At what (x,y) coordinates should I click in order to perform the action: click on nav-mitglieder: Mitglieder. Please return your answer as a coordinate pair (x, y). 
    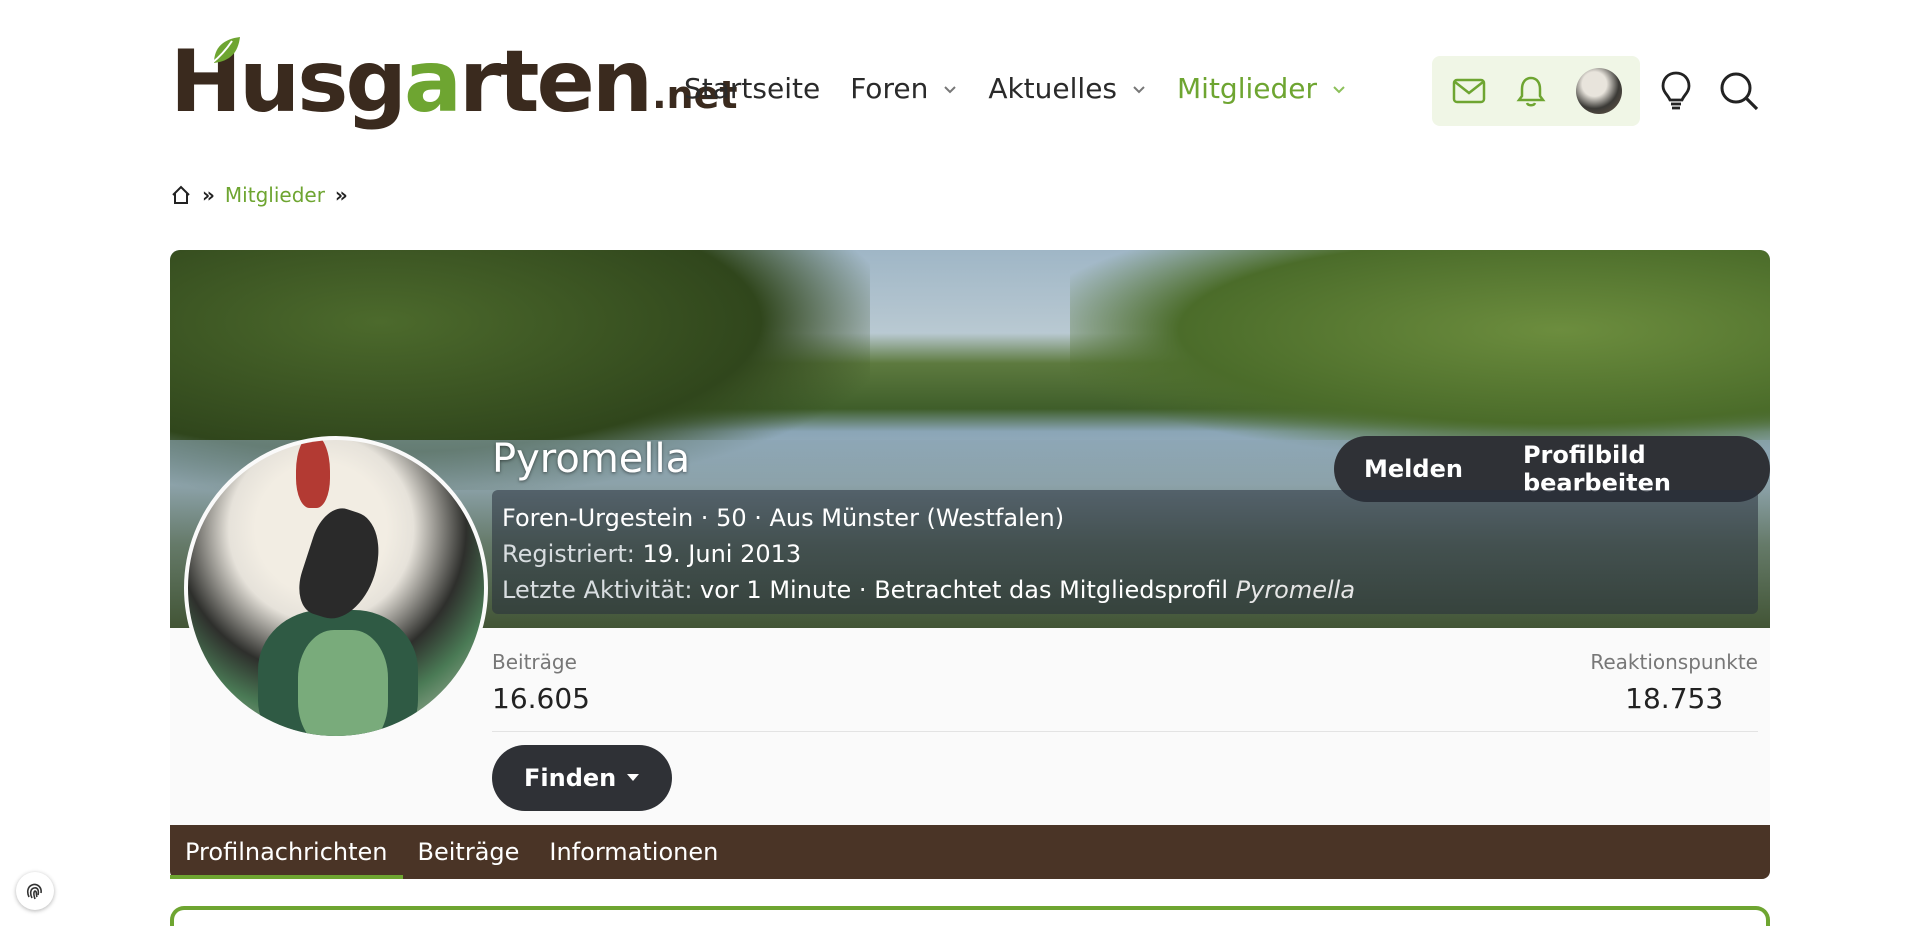
    Looking at the image, I should click on (1262, 88).